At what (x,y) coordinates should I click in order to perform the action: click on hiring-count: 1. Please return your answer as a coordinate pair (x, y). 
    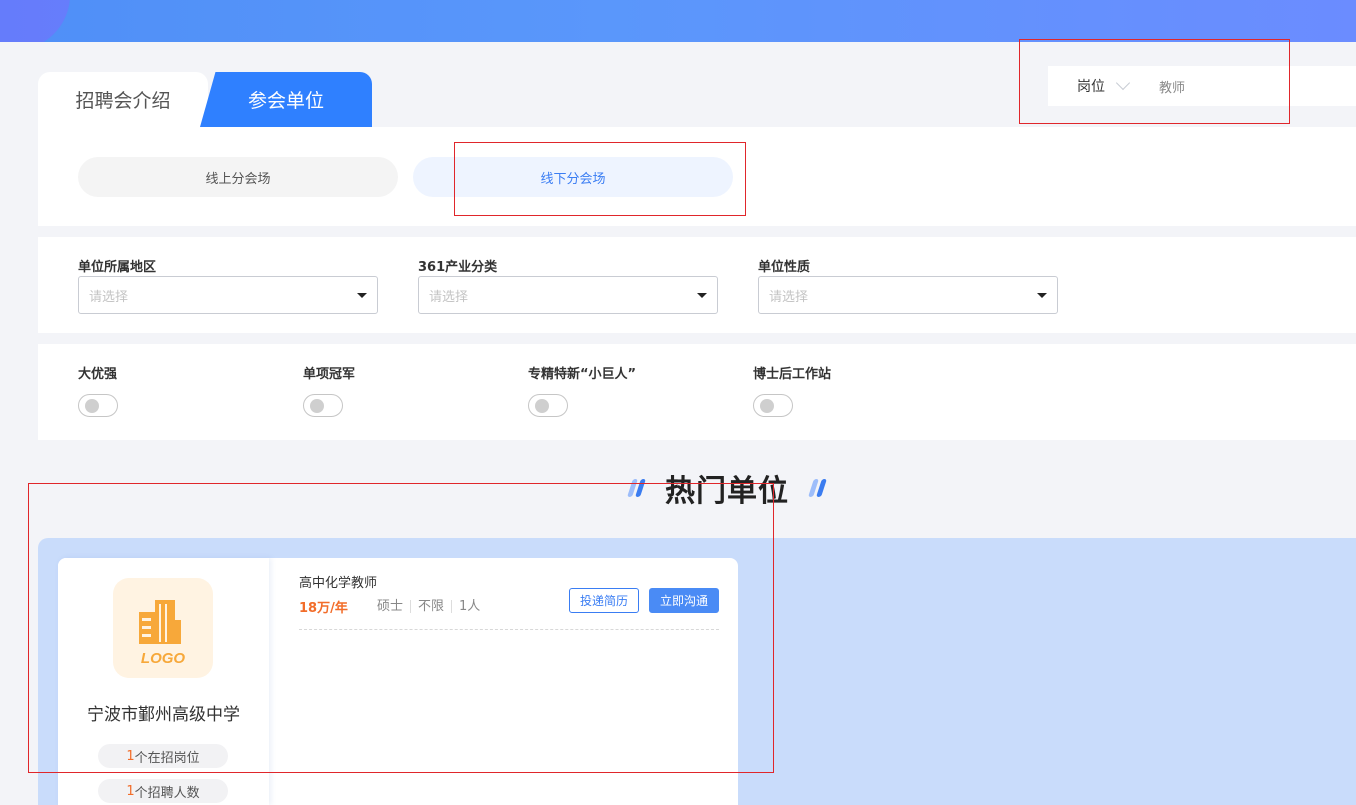
    Looking at the image, I should click on (130, 791).